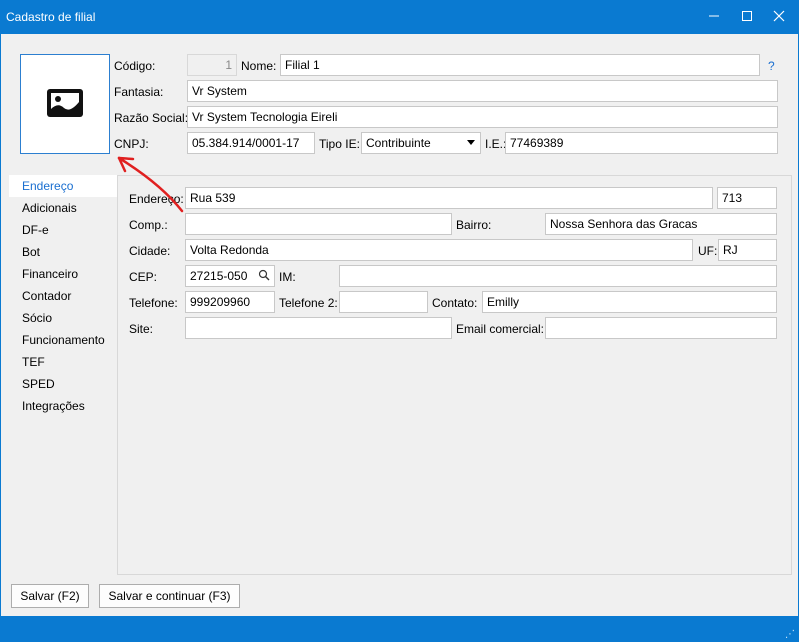 Image resolution: width=799 pixels, height=642 pixels. I want to click on photo-picker, so click(65, 104).